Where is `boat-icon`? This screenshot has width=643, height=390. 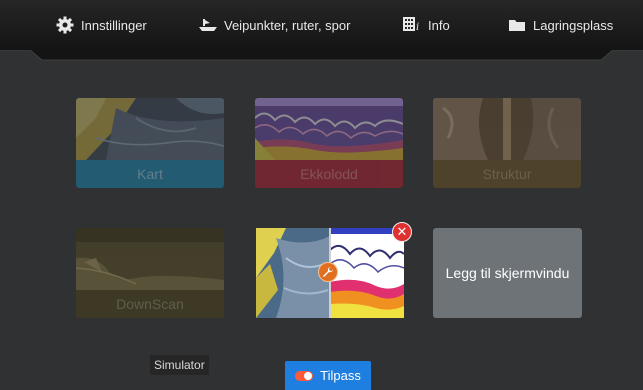
boat-icon is located at coordinates (208, 25).